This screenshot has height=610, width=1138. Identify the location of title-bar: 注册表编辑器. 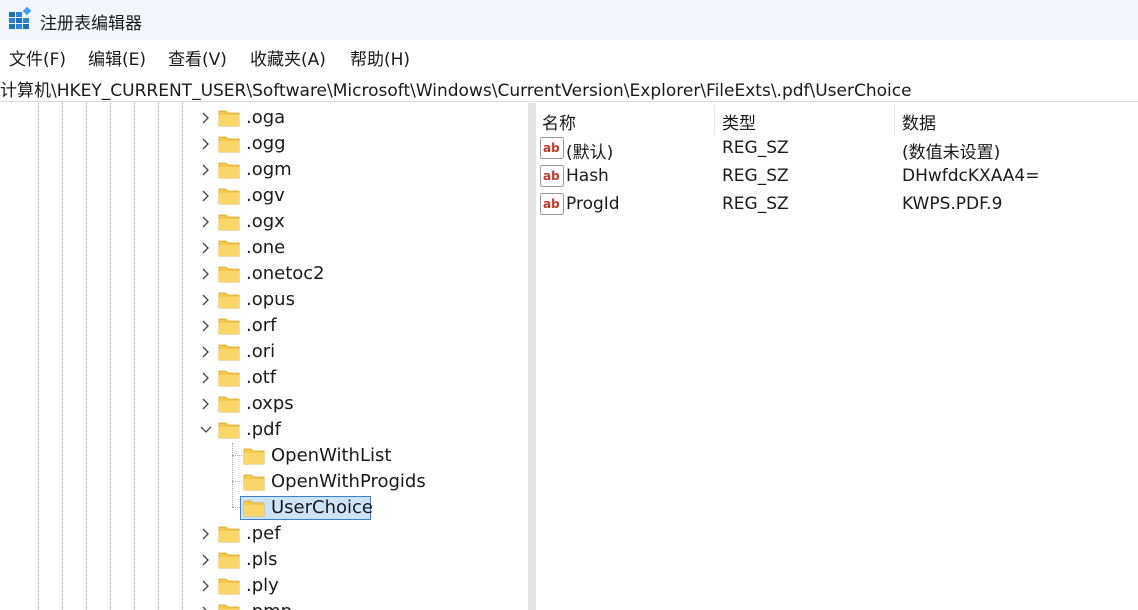
(569, 20).